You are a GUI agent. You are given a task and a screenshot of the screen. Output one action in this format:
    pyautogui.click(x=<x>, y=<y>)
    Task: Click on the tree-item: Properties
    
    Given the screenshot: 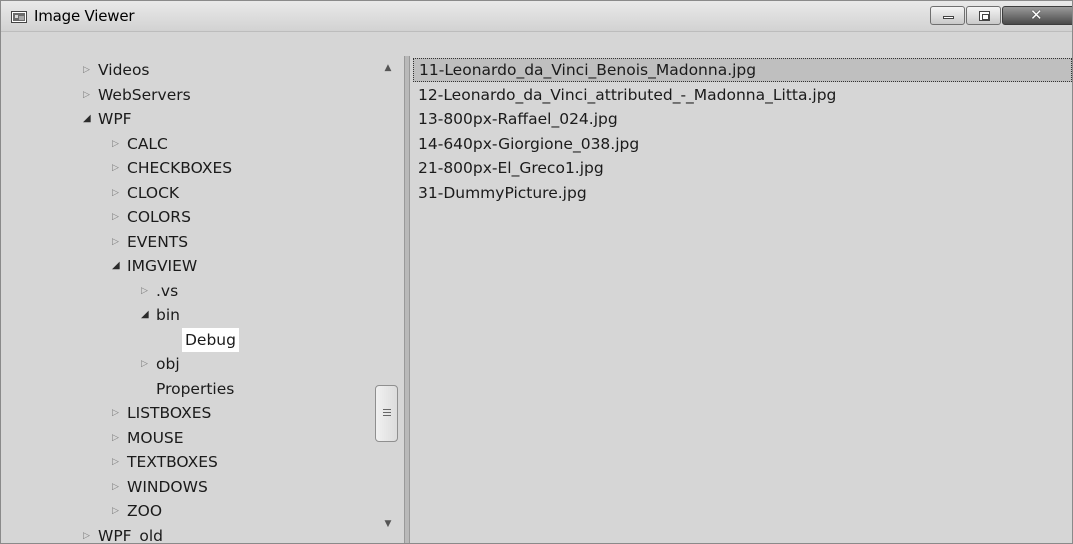 What is the action you would take?
    pyautogui.click(x=189, y=389)
    